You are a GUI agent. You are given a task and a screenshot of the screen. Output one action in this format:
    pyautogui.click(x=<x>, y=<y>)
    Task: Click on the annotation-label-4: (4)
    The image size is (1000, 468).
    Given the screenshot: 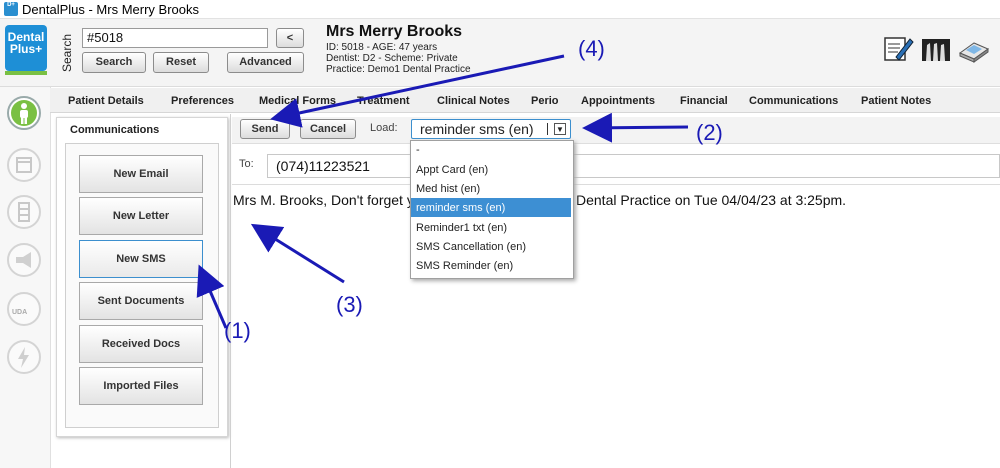 What is the action you would take?
    pyautogui.click(x=591, y=48)
    